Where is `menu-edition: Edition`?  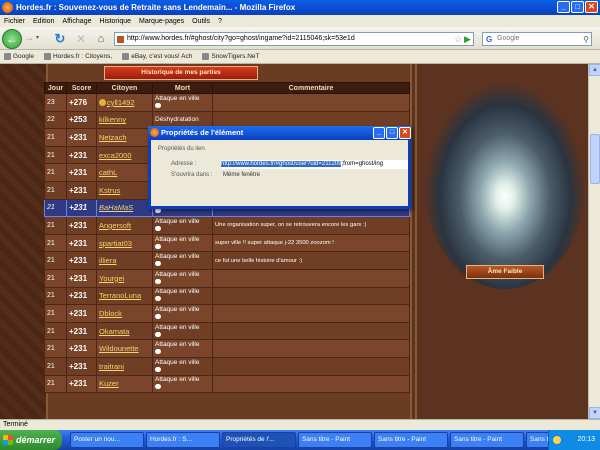
menu-edition: Edition is located at coordinates (43, 21).